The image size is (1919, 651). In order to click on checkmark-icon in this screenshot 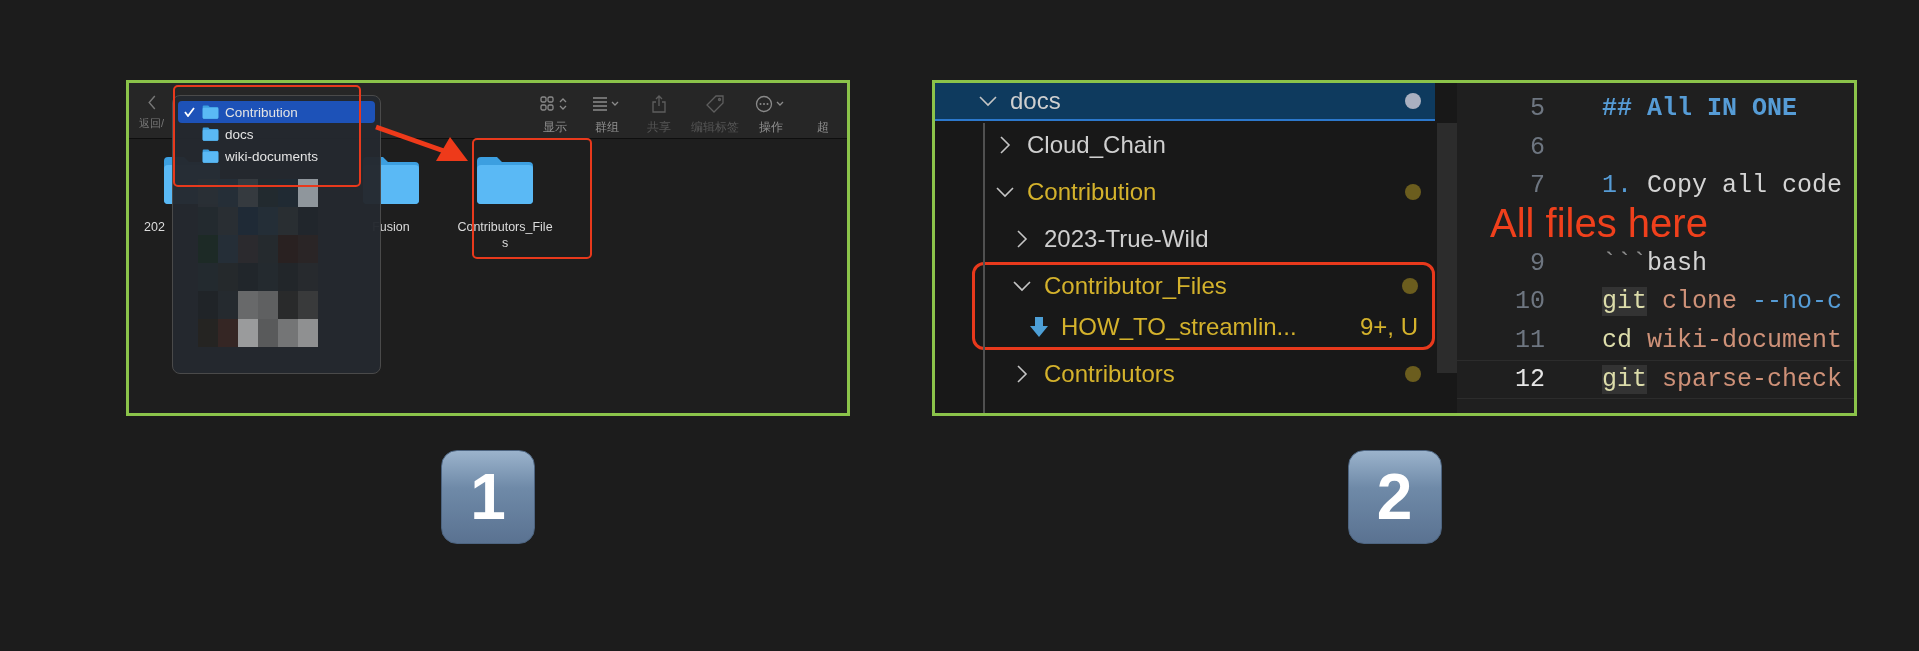, I will do `click(189, 112)`.